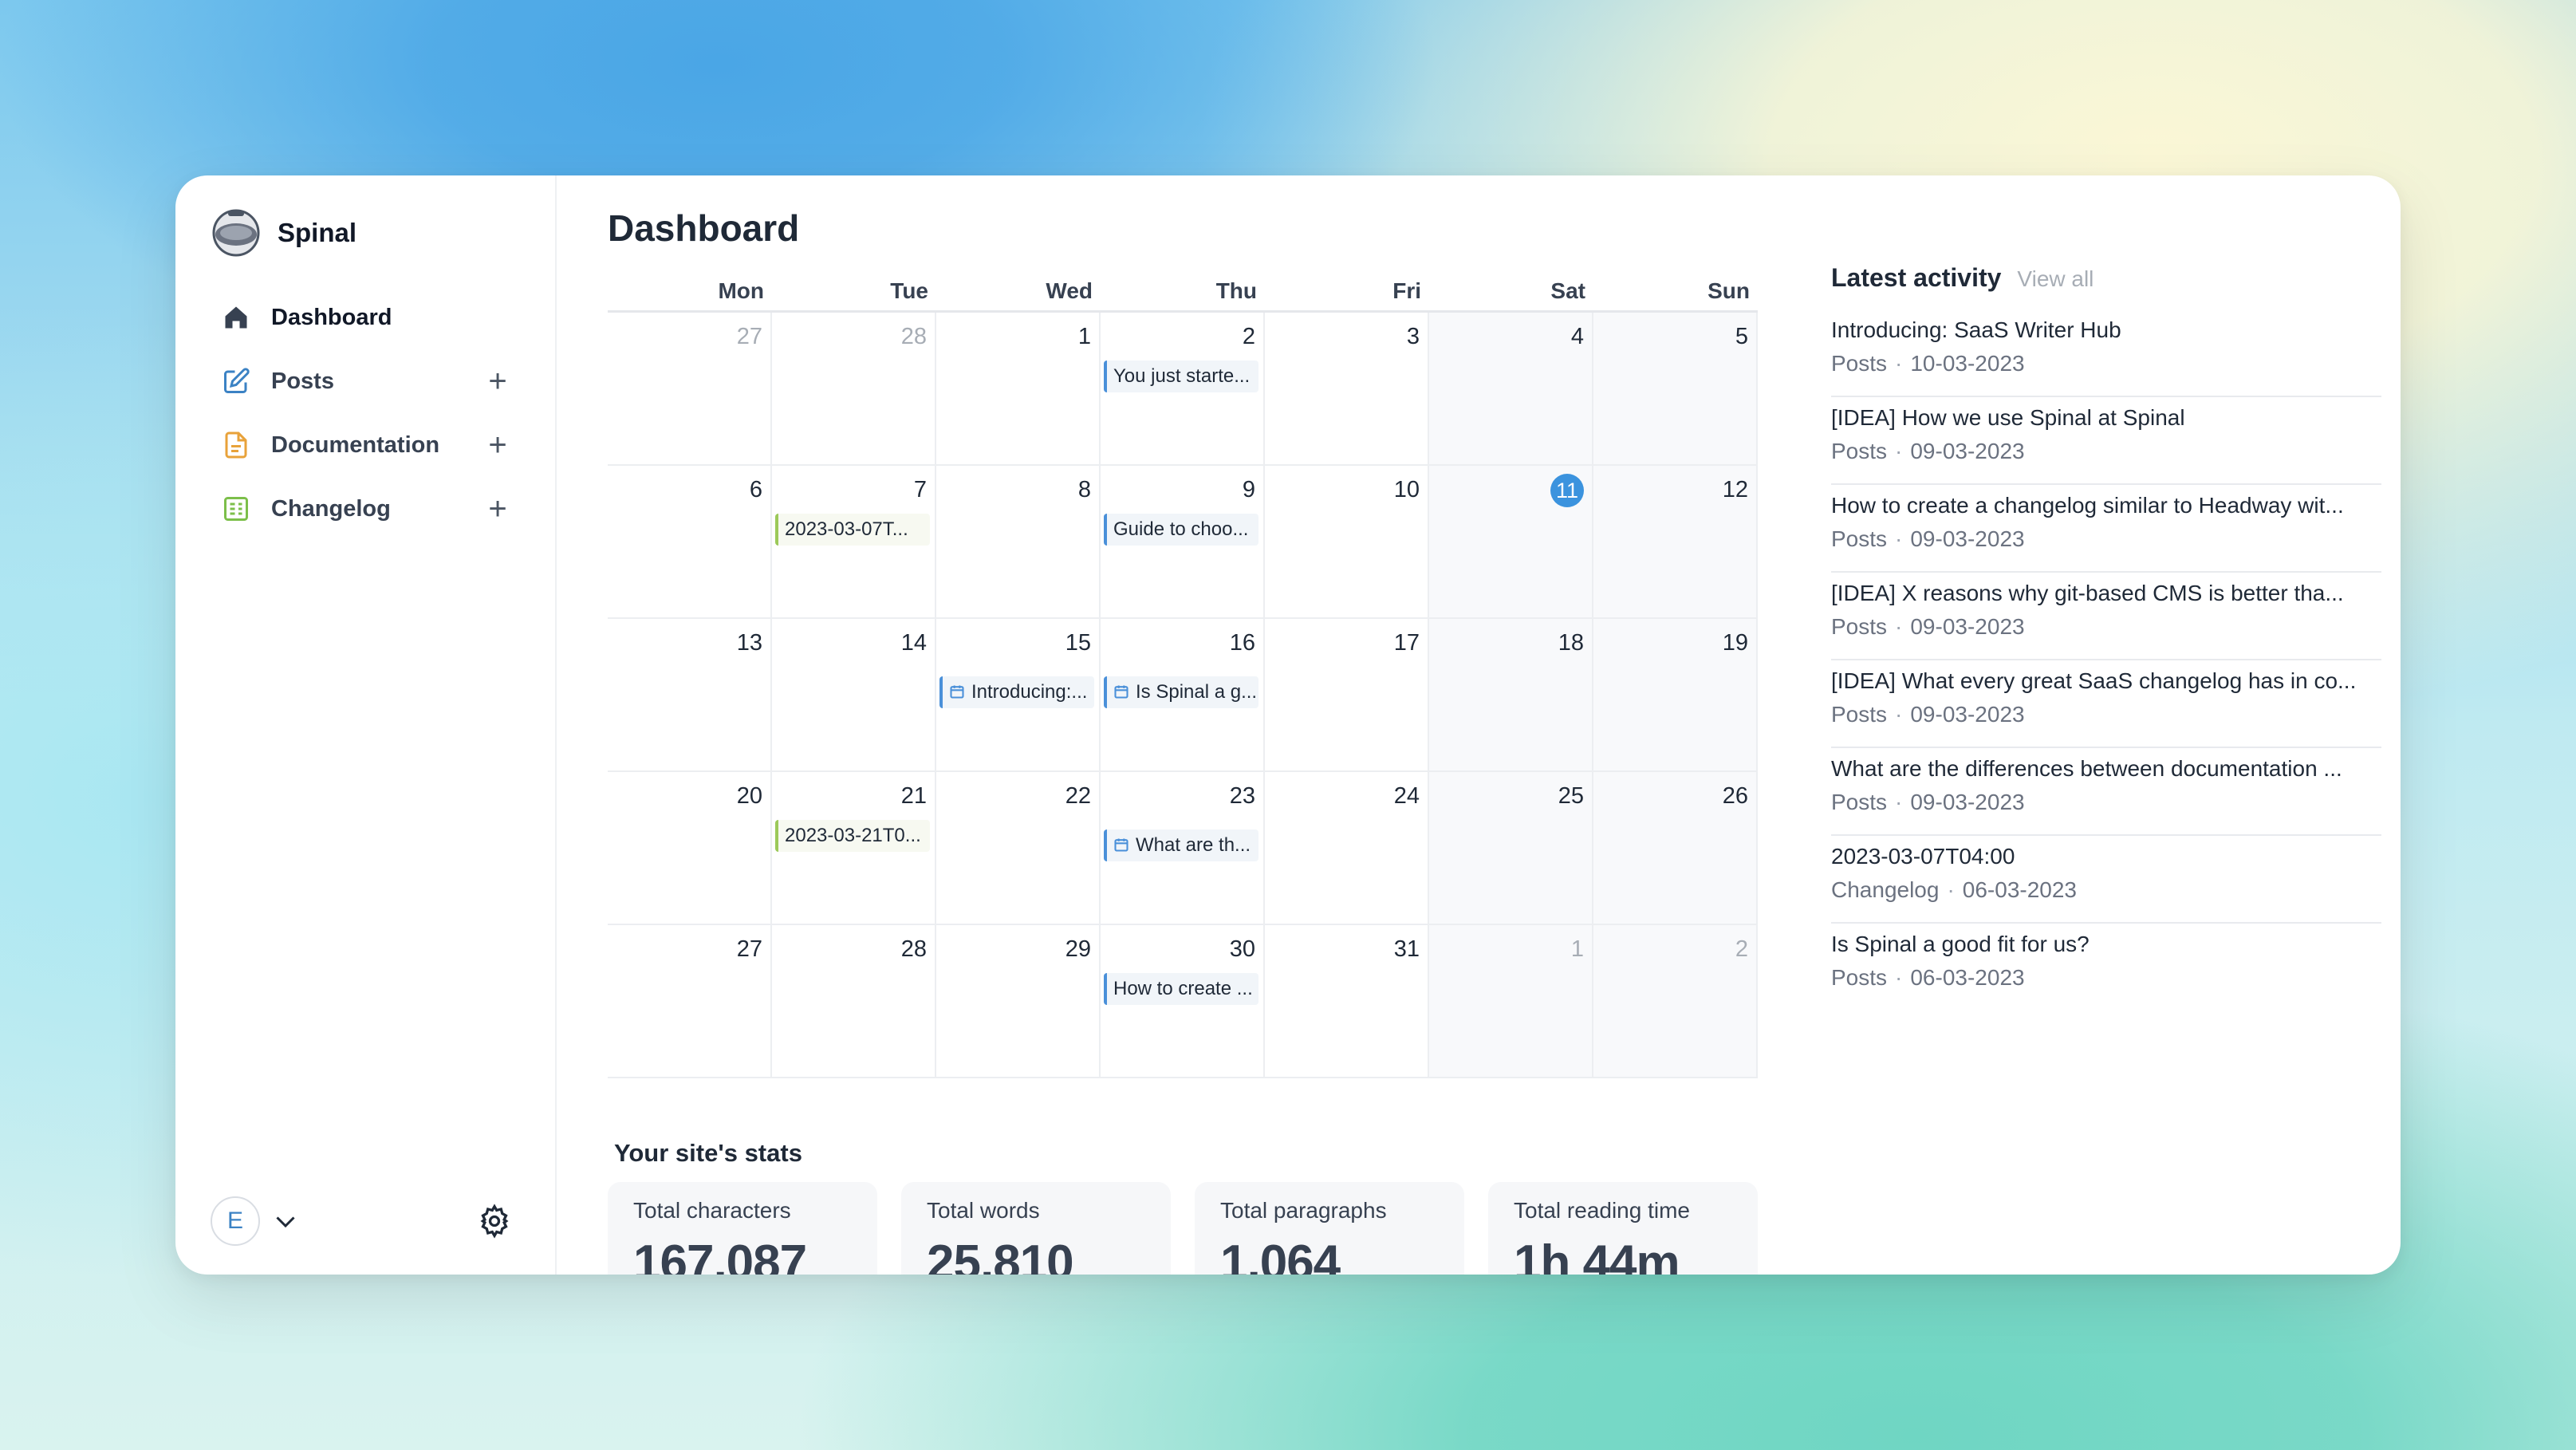 The width and height of the screenshot is (2576, 1450). I want to click on calendar-day: 13, so click(690, 695).